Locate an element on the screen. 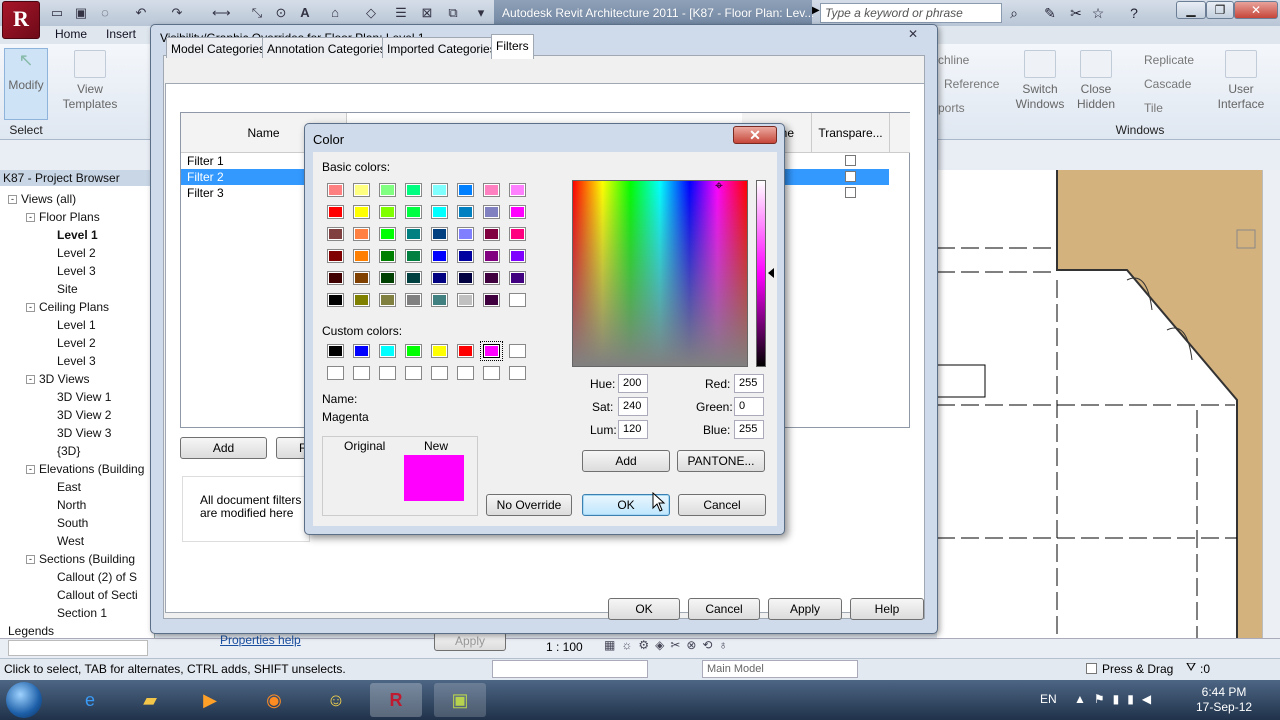 The image size is (1280, 720). messenger-icon: ☺ is located at coordinates (336, 700).